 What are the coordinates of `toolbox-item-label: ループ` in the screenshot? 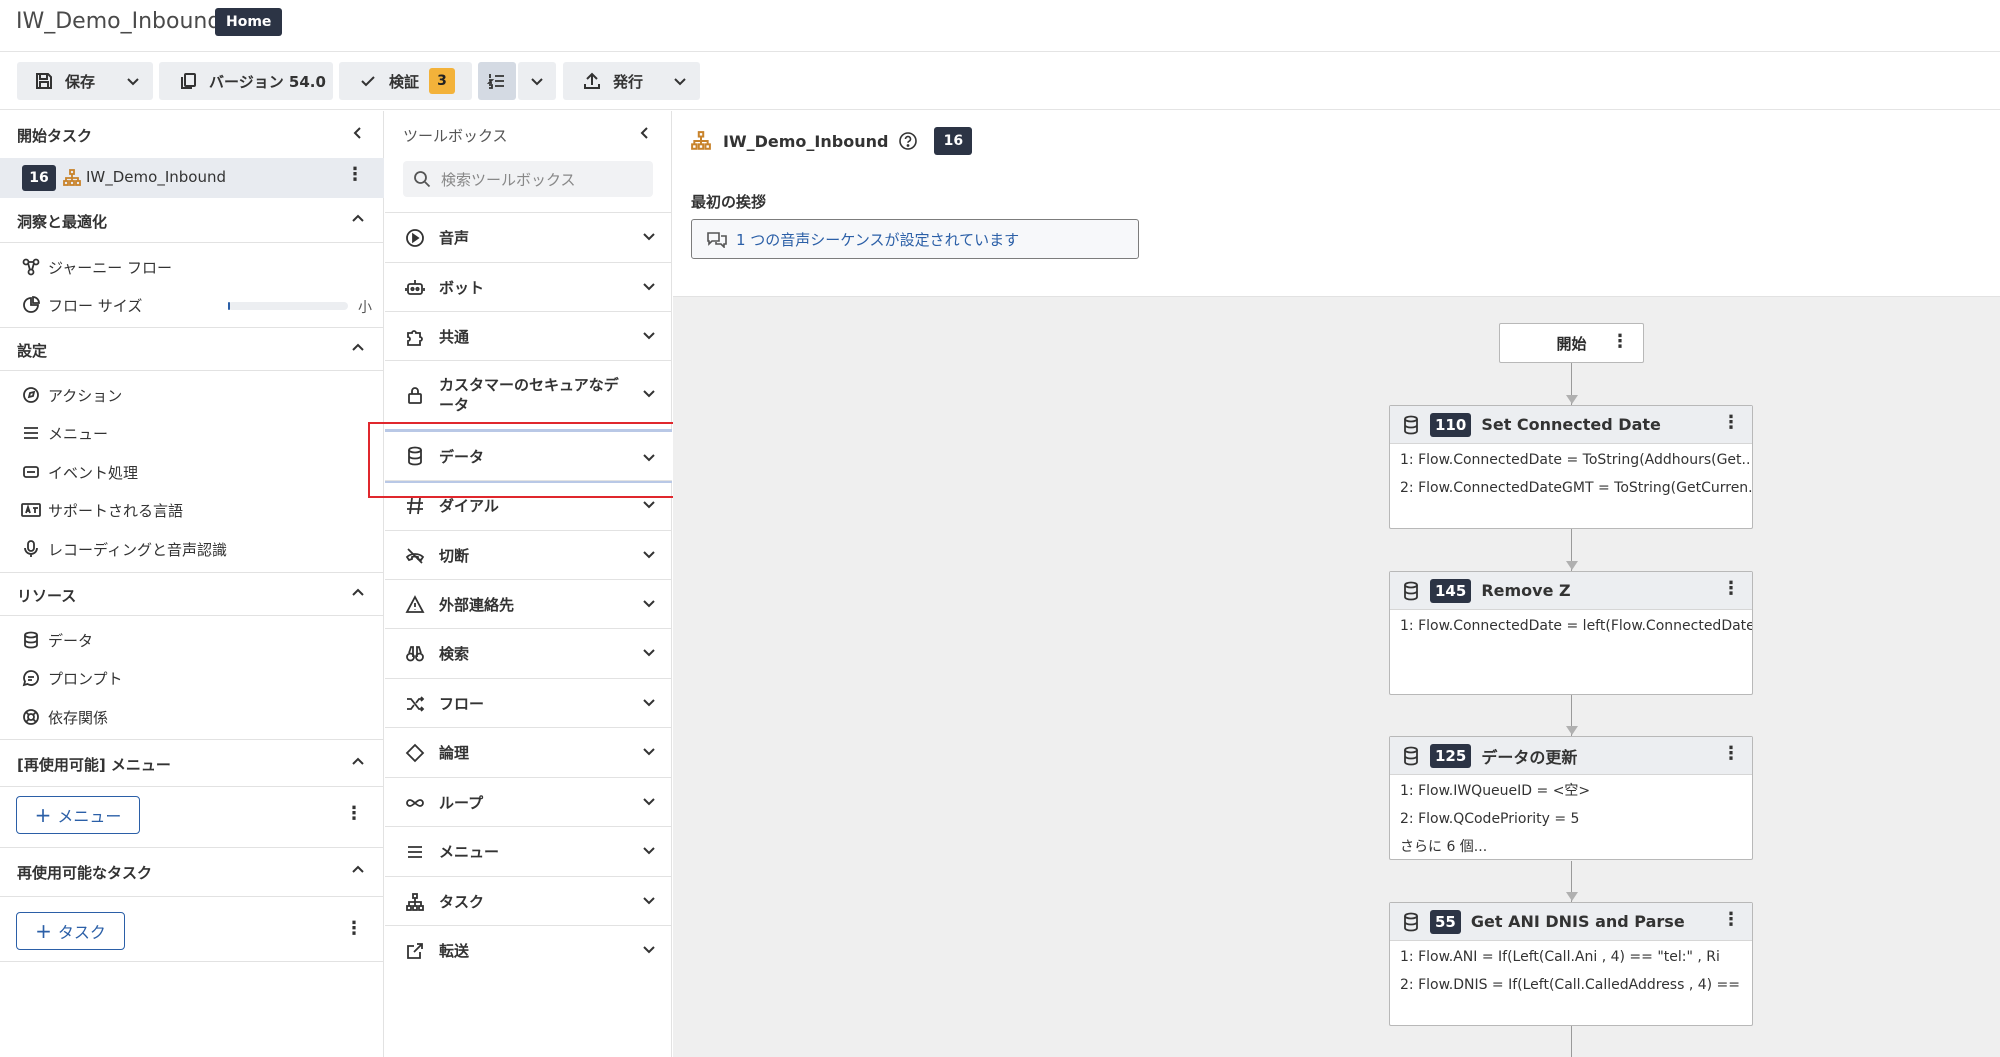 It's located at (461, 803).